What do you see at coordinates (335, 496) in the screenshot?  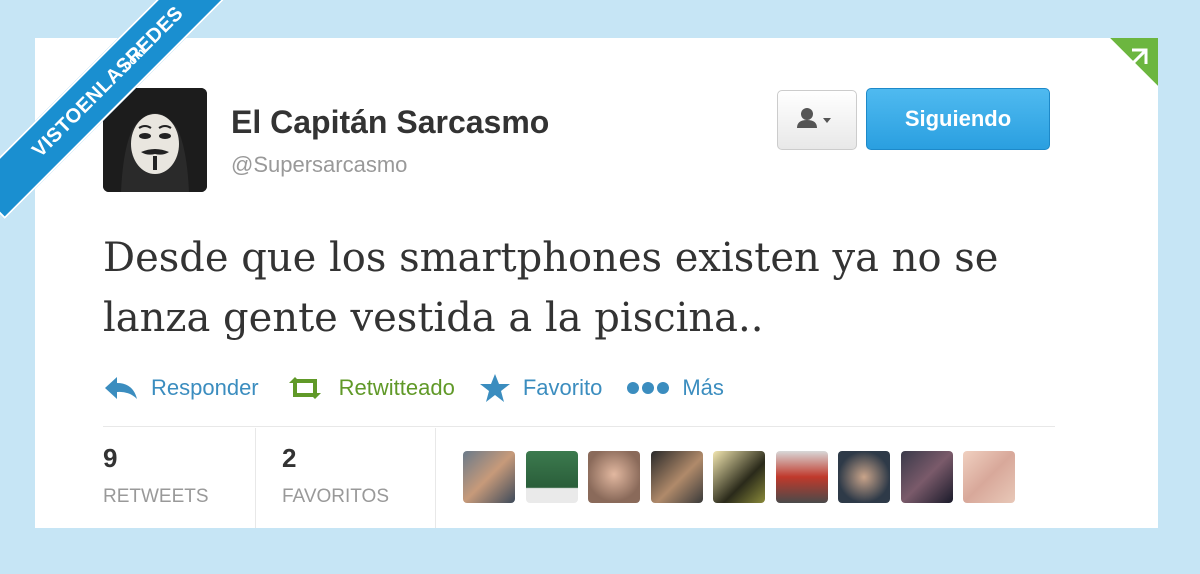 I see `favorites-label: FAVORITOS` at bounding box center [335, 496].